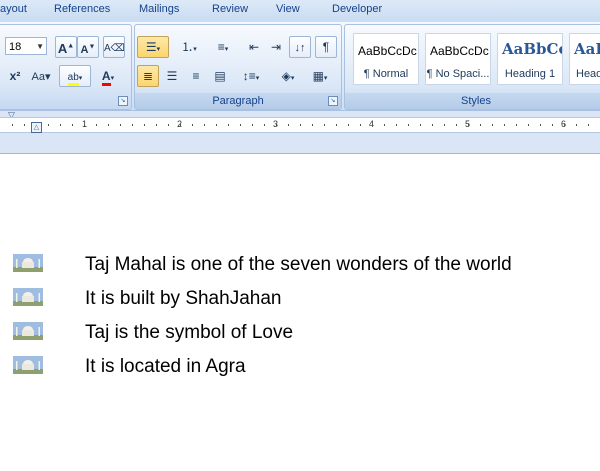  I want to click on horizontal-ruler: ▽ 1 2 3 4 5 6 △, so click(300, 123).